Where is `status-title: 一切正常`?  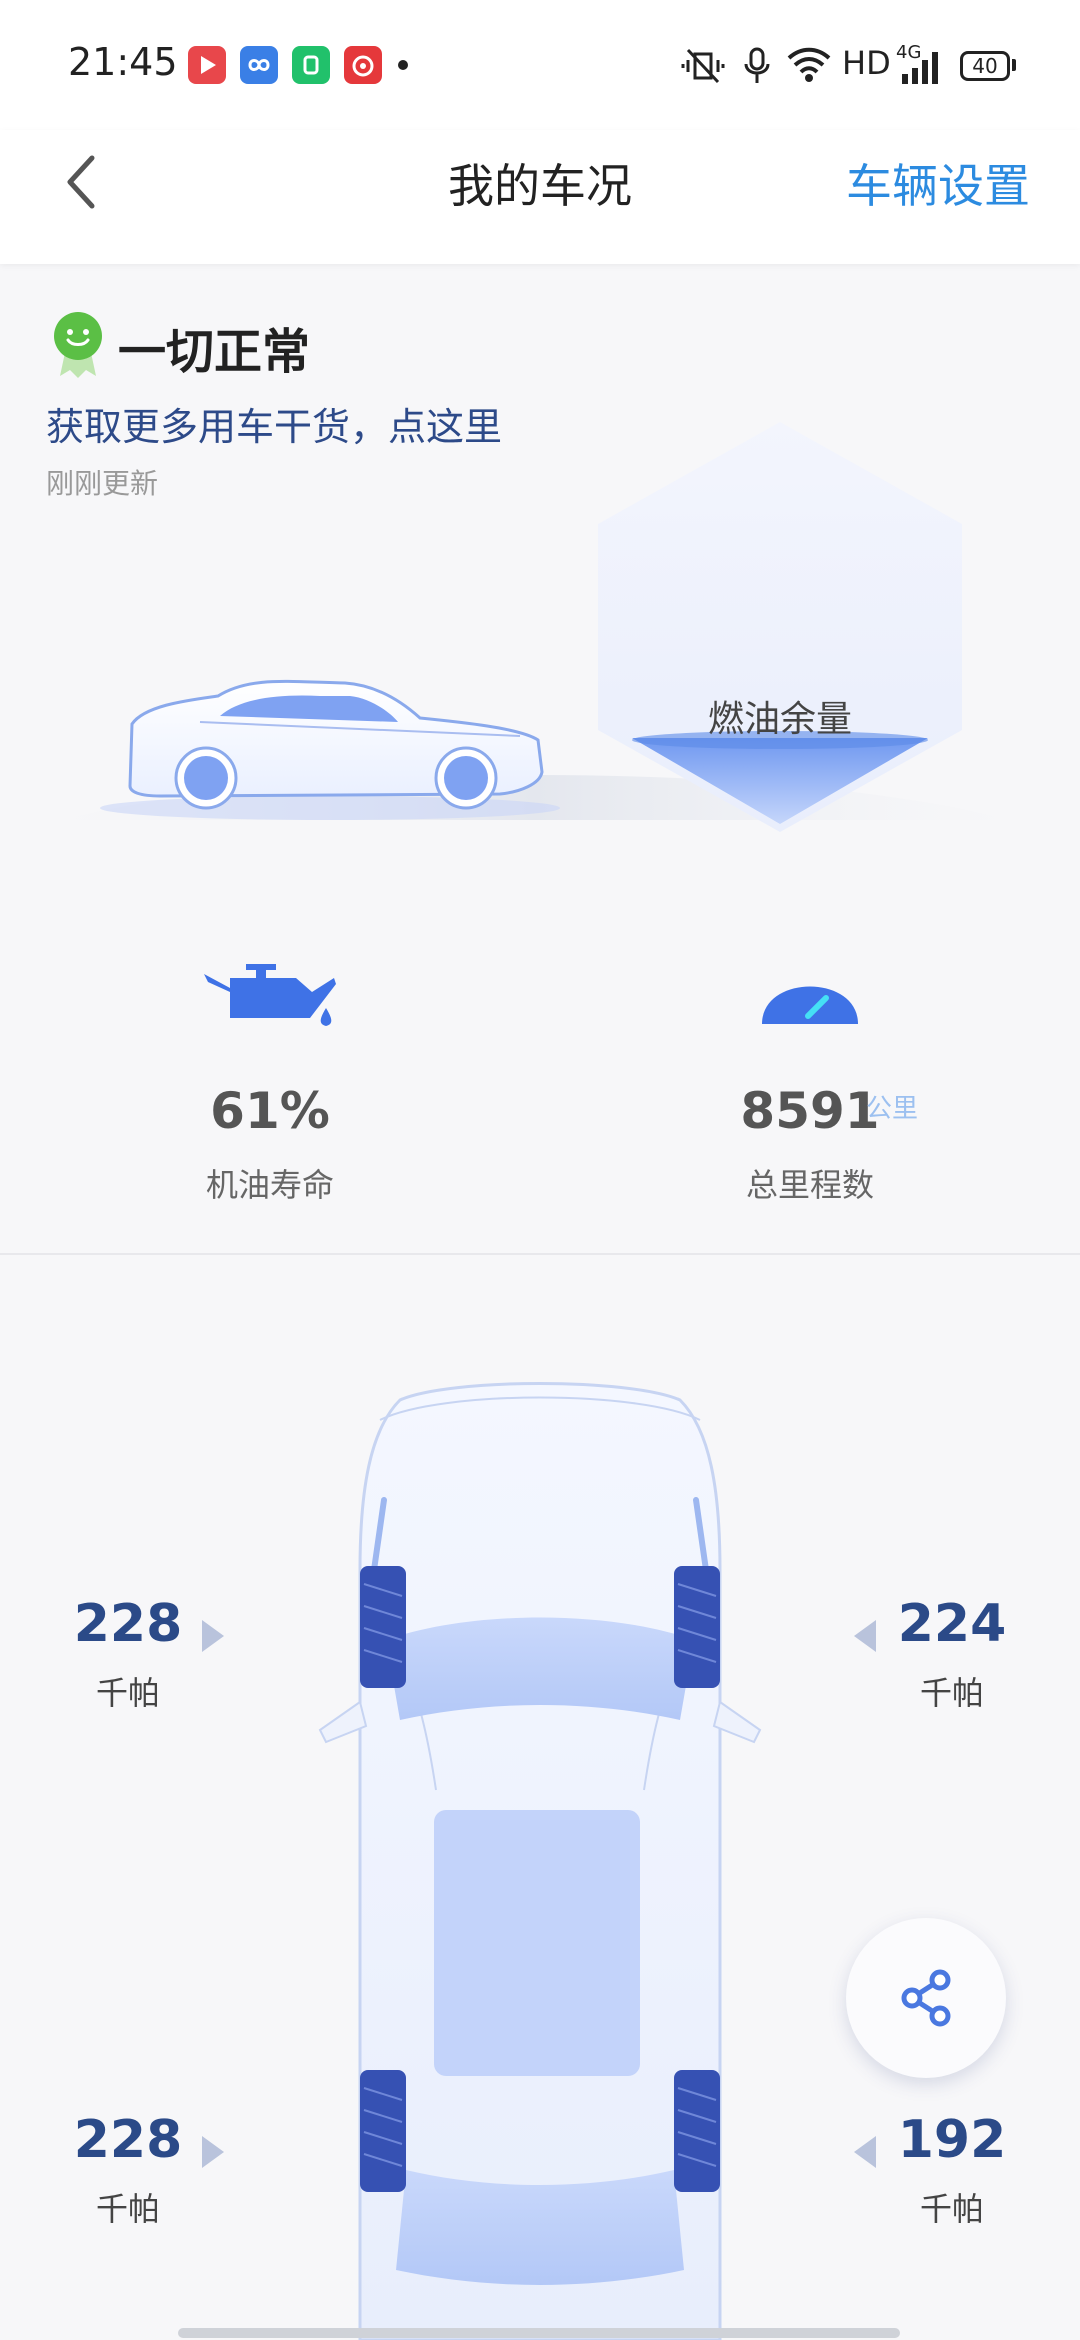 status-title: 一切正常 is located at coordinates (214, 352).